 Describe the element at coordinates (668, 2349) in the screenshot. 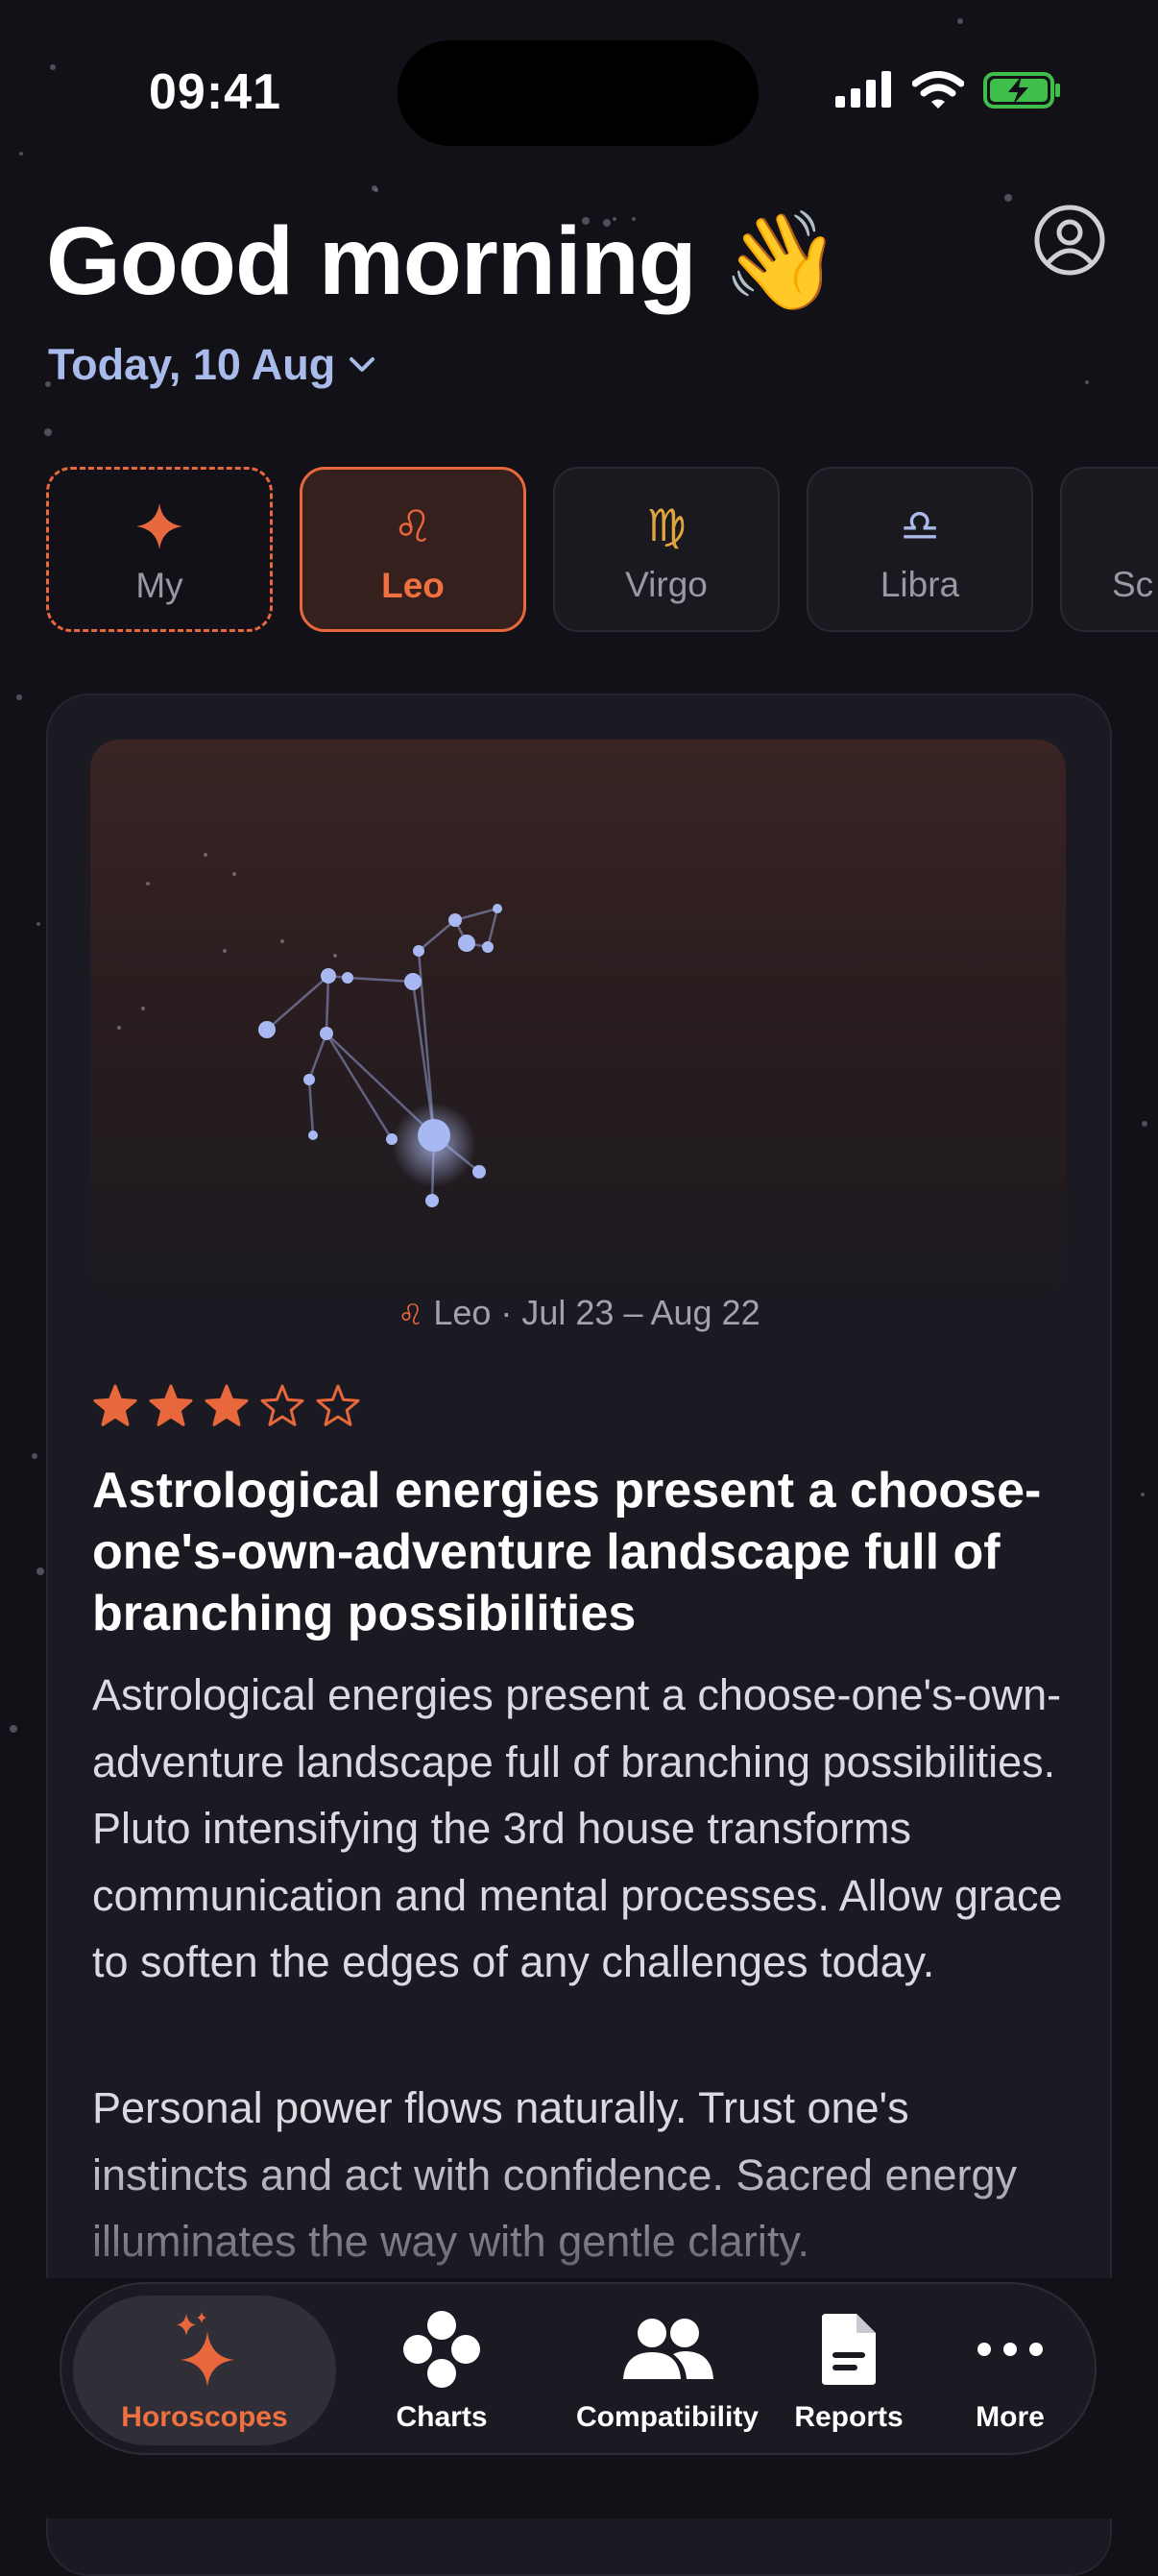

I see `people-icon` at that location.